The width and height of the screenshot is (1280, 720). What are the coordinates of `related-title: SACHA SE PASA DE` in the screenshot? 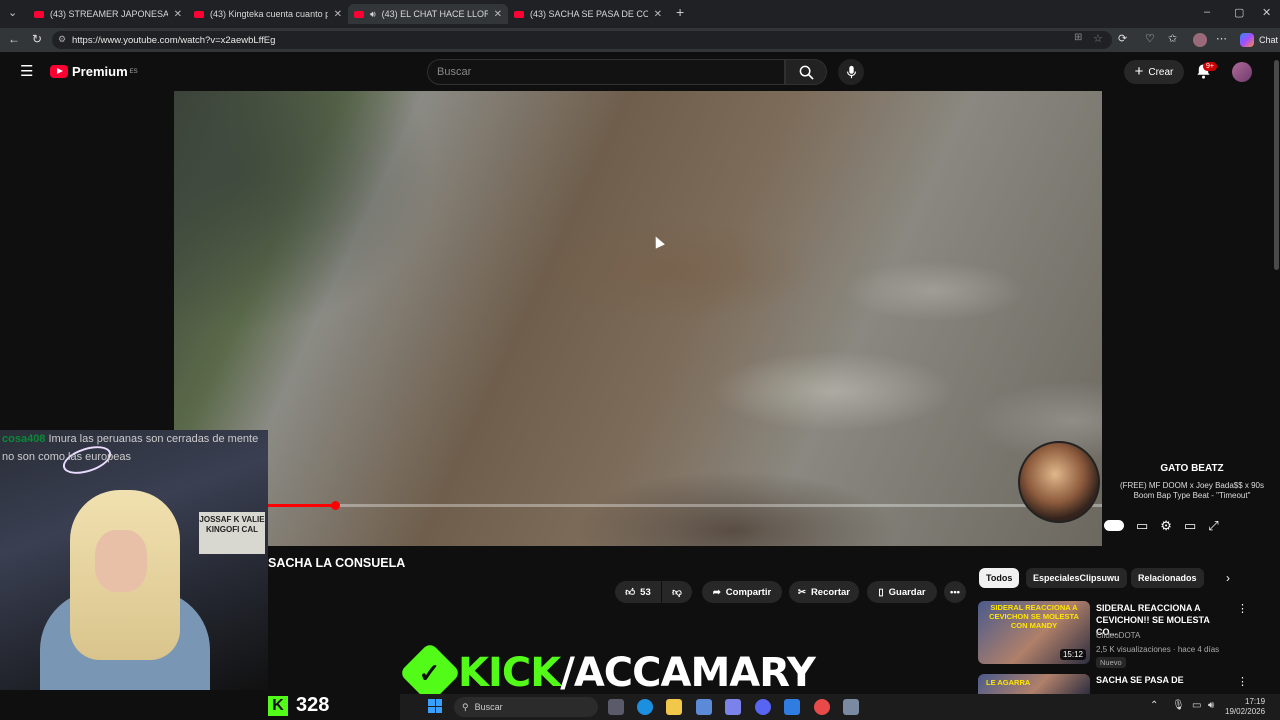 It's located at (1162, 680).